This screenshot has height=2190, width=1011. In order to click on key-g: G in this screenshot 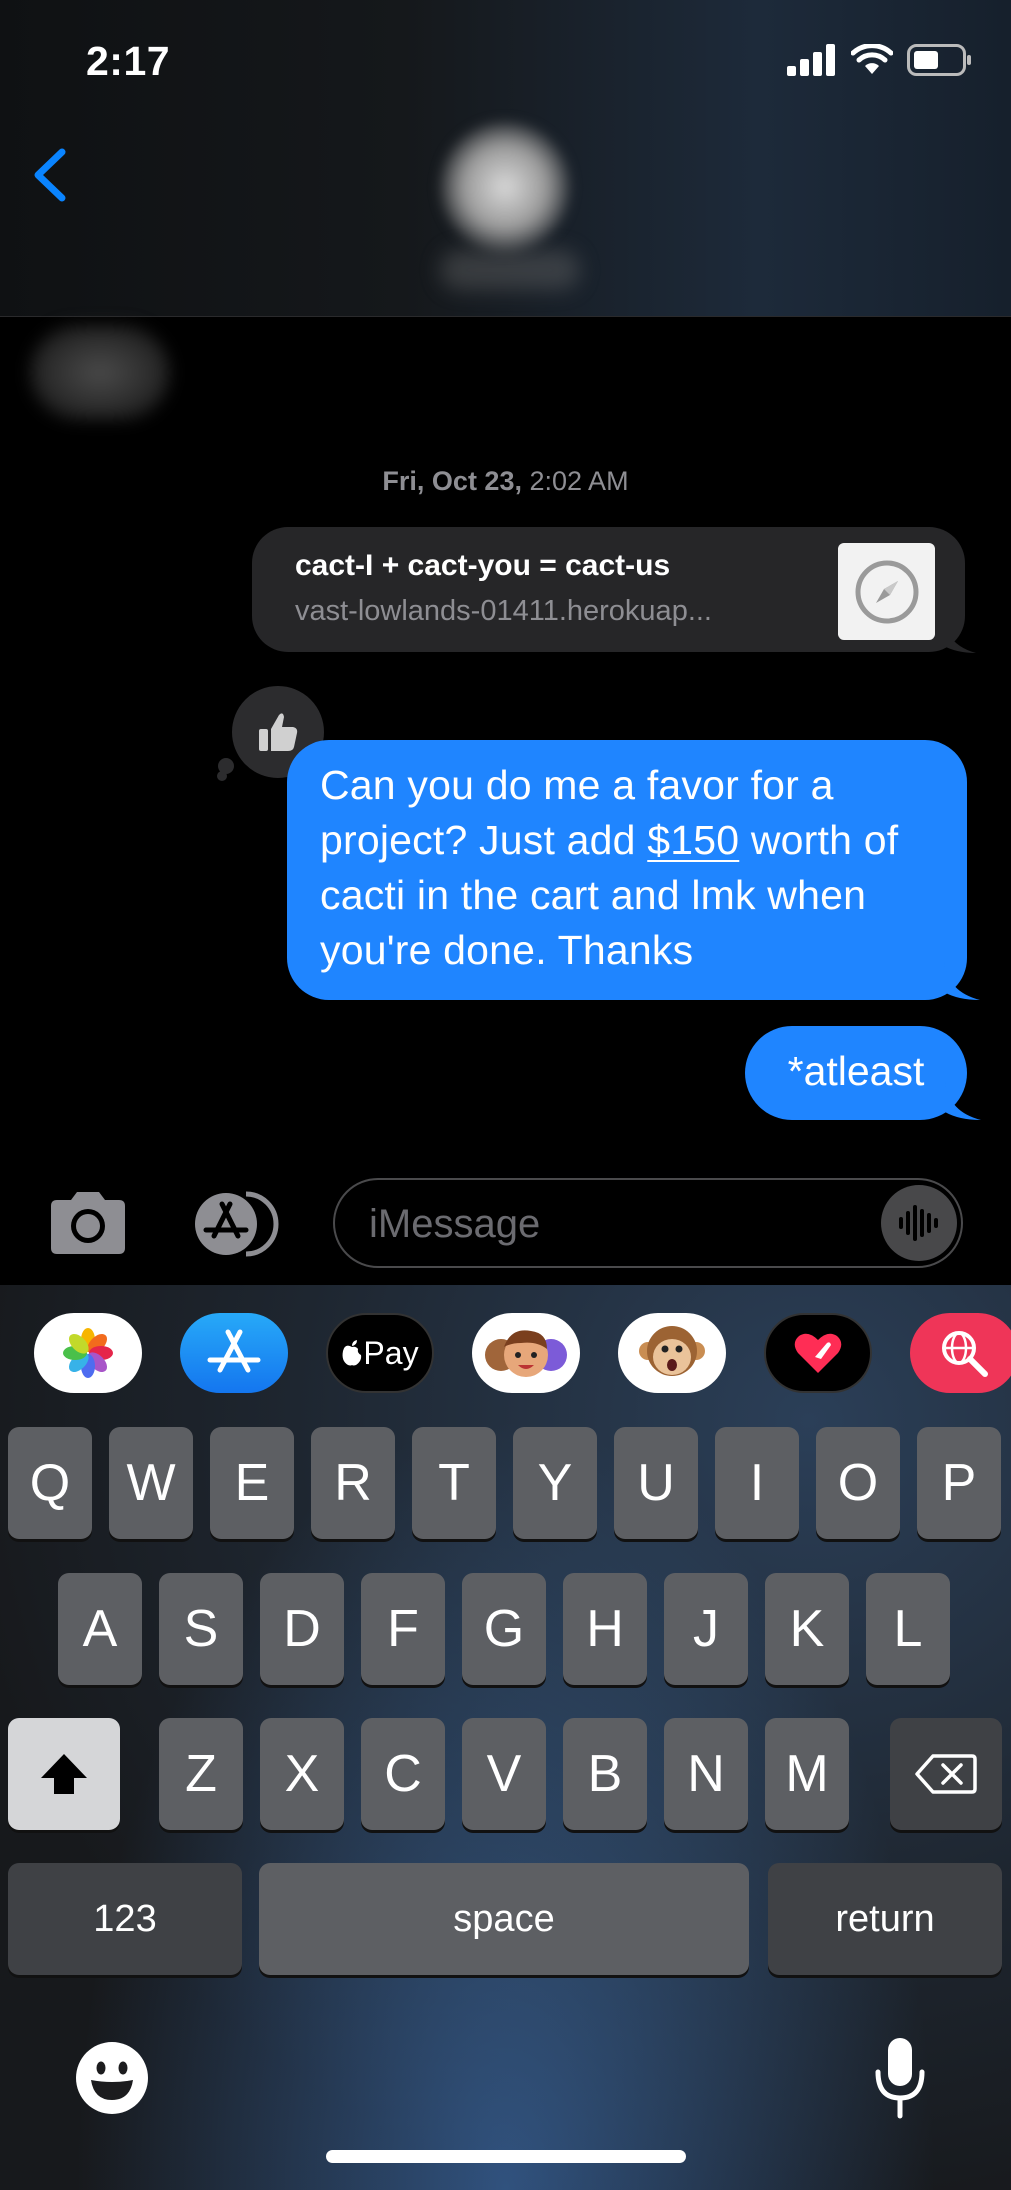, I will do `click(504, 1629)`.